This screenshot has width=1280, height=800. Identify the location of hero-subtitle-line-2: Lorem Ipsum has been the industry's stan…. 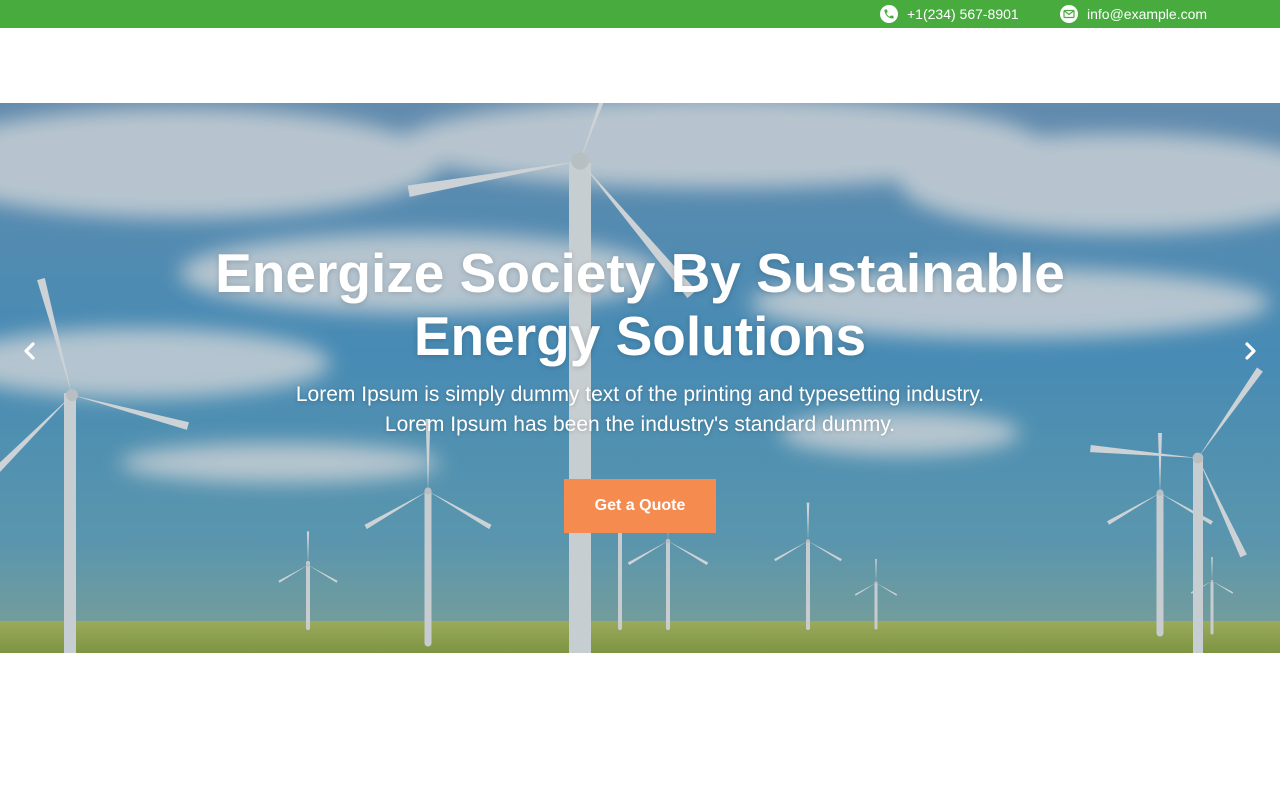
(640, 424).